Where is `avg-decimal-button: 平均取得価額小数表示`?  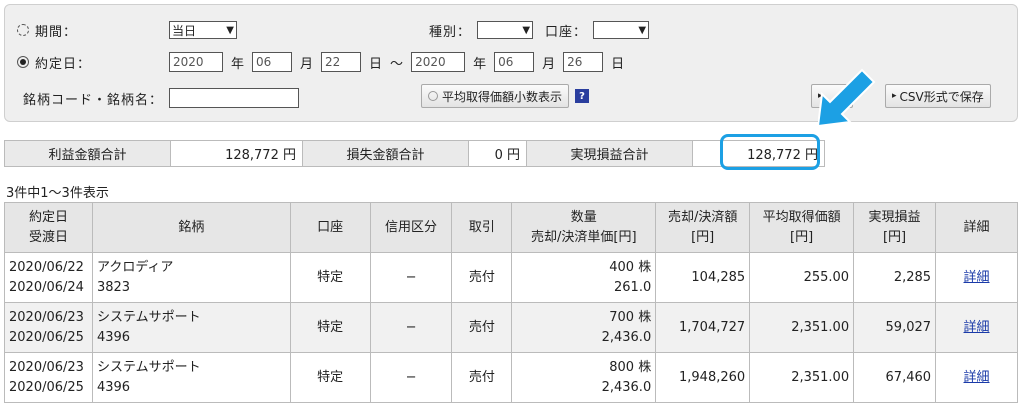
avg-decimal-button: 平均取得価額小数表示 is located at coordinates (495, 96).